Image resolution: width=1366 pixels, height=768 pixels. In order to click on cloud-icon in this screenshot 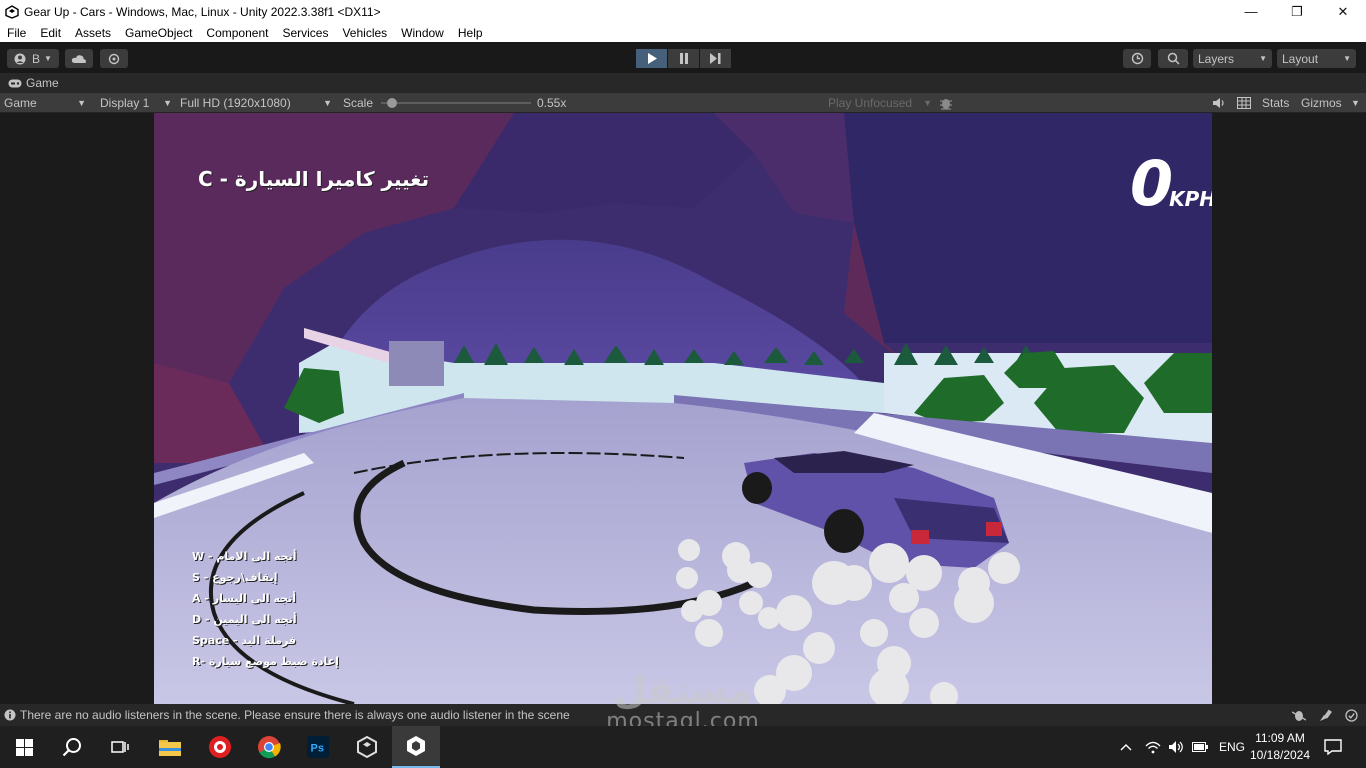, I will do `click(78, 58)`.